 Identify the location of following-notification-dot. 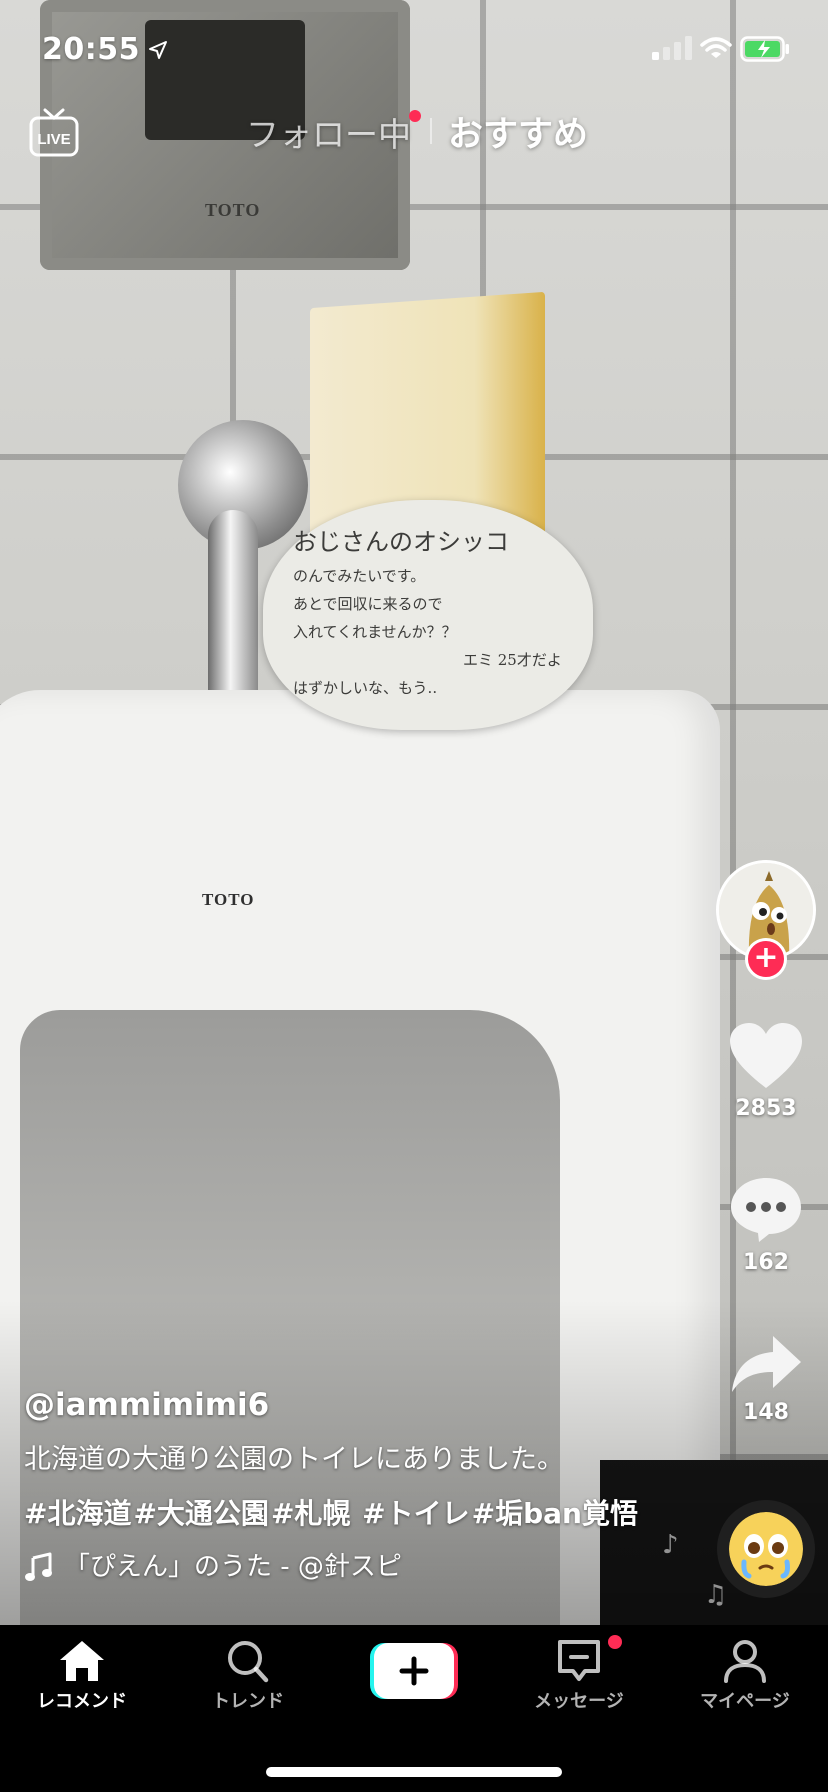
(415, 116).